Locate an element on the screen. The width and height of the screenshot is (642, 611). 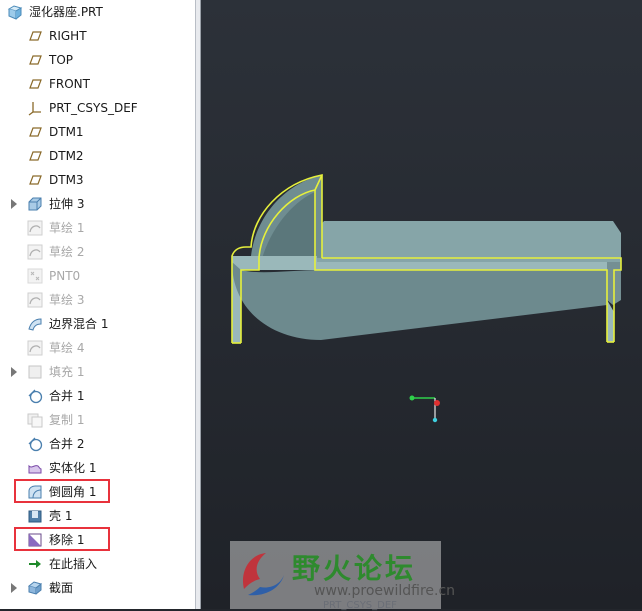
tree-item-label: DTM1 is located at coordinates (66, 132).